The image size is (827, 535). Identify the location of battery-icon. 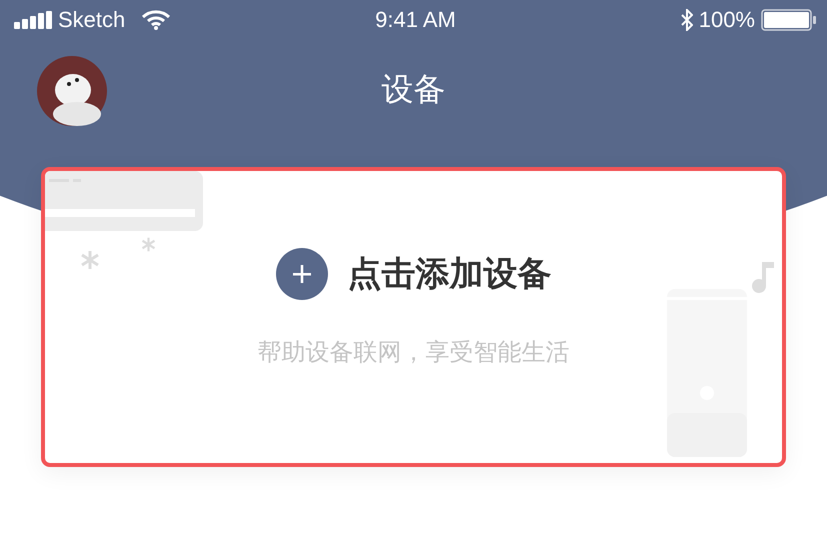
(789, 20).